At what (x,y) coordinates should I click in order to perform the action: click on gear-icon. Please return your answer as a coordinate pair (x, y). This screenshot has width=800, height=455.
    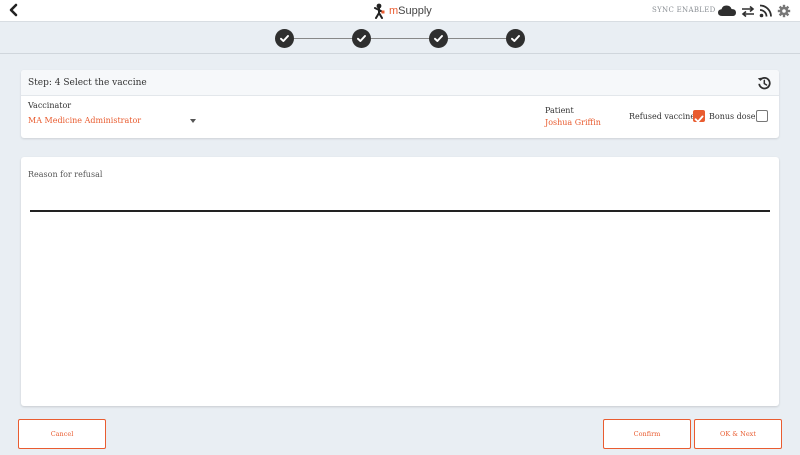
    Looking at the image, I should click on (784, 11).